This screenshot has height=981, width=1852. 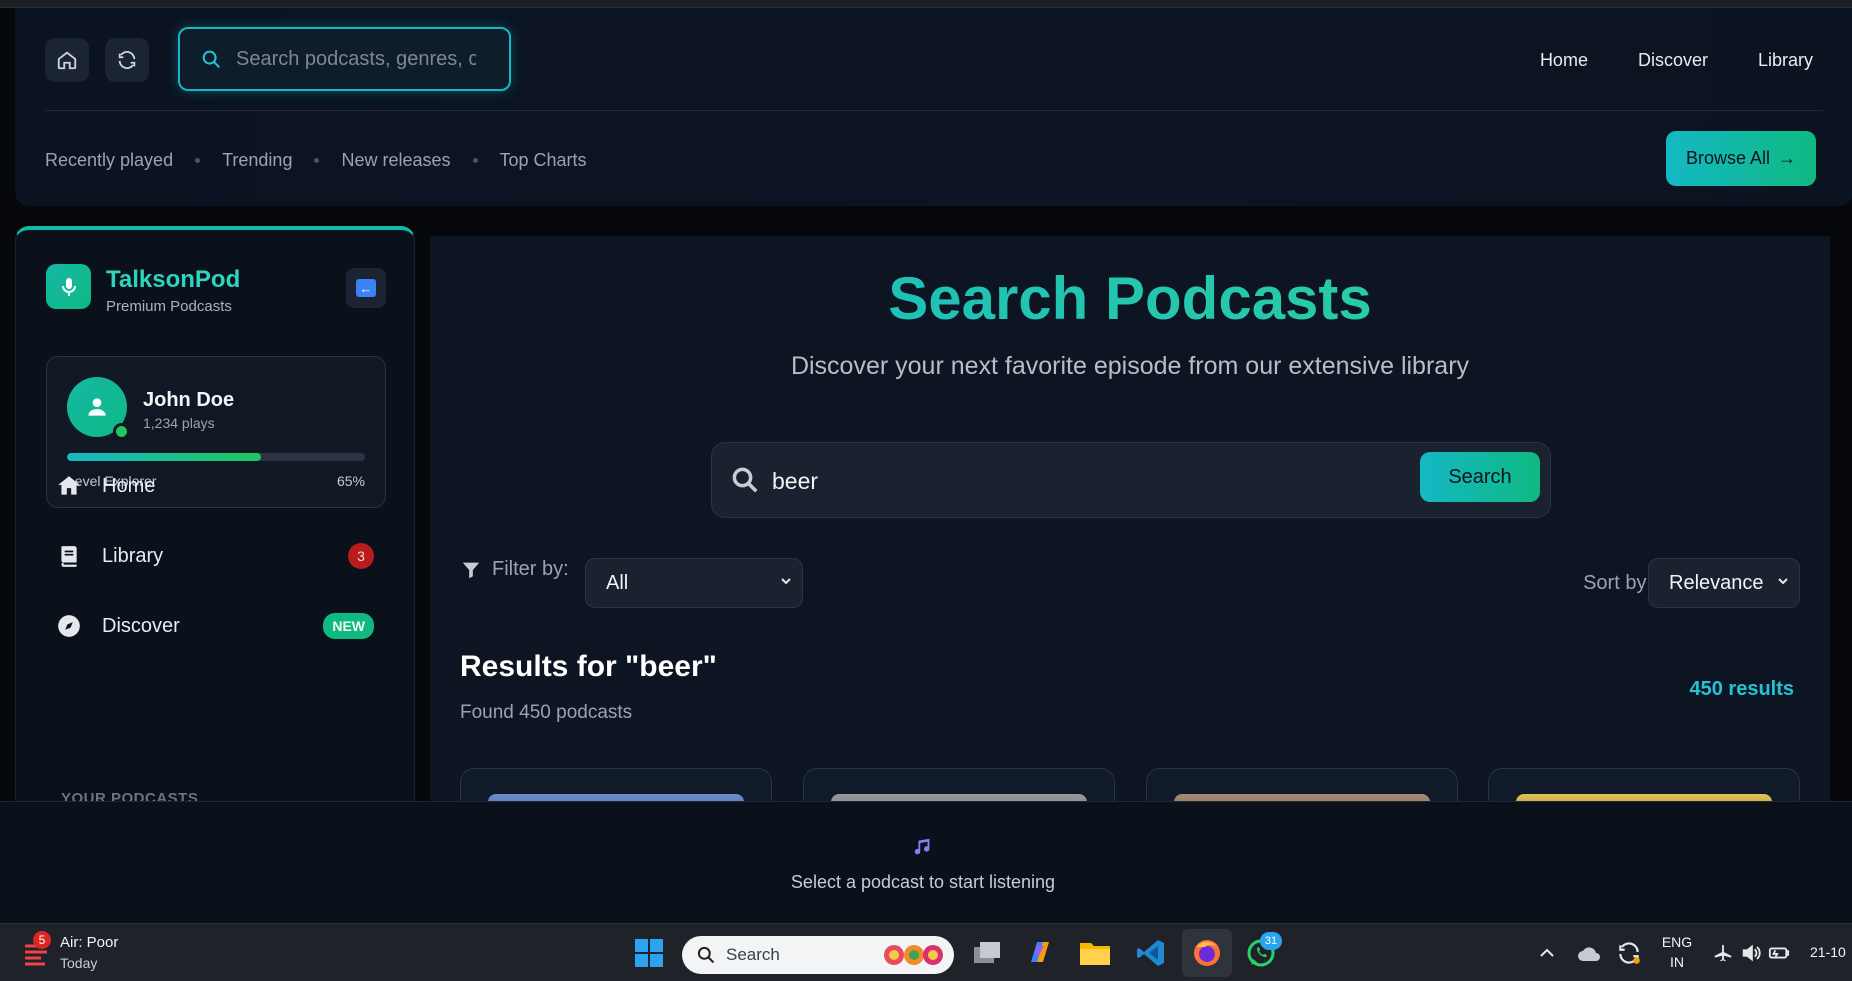 What do you see at coordinates (1271, 941) in the screenshot?
I see `whatsapp-badge: 31` at bounding box center [1271, 941].